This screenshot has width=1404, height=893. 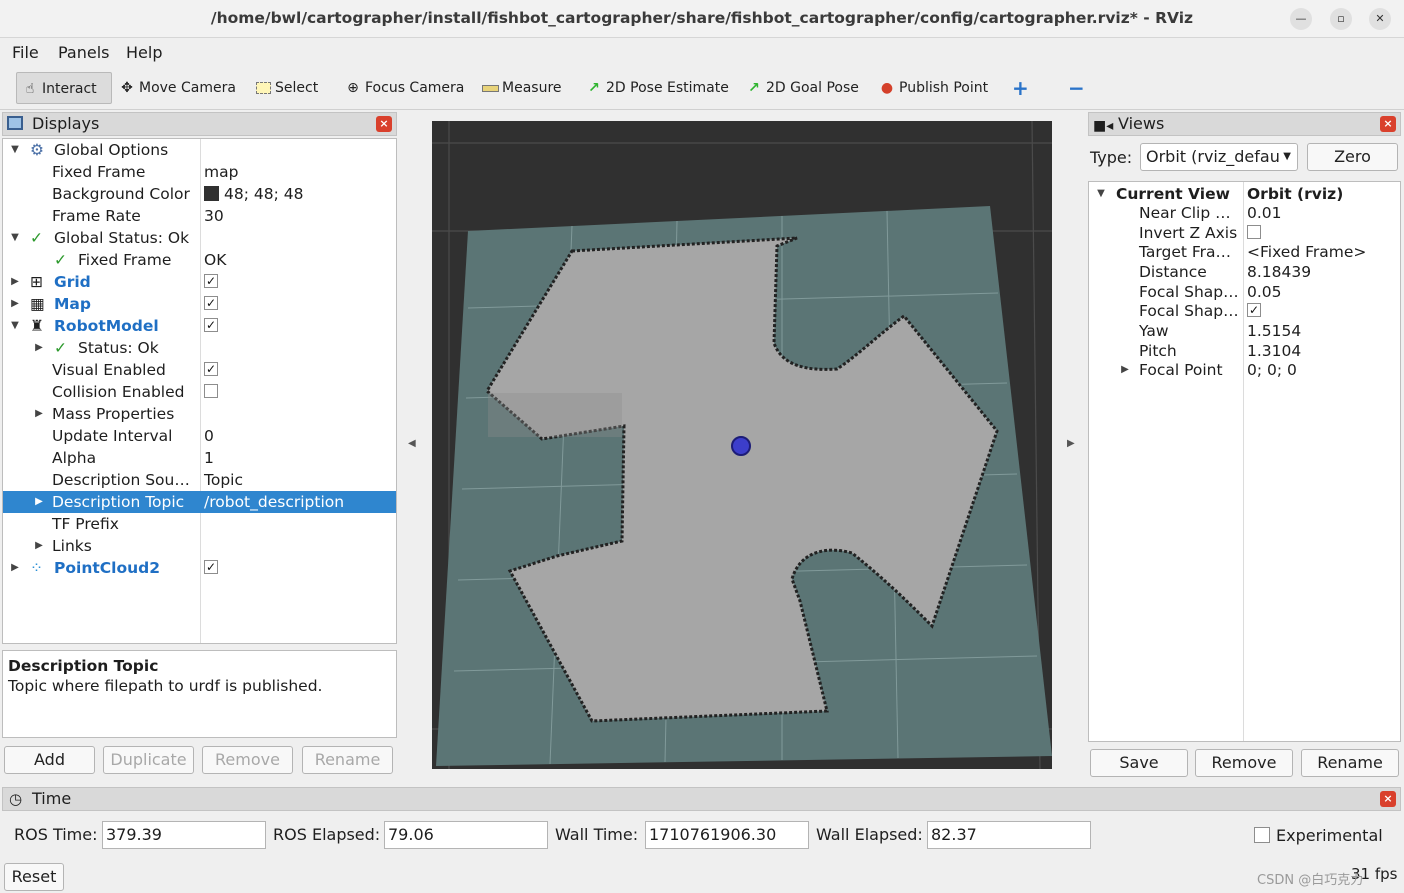 I want to click on tree-row-pointcloud2: ▶ ⁘ PointCloud2 ✓, so click(x=199, y=568).